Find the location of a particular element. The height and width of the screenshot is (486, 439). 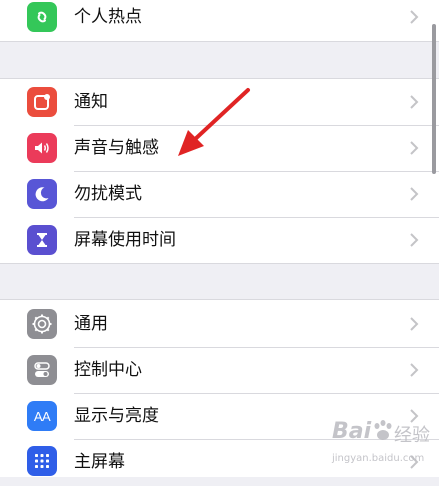

watermark-brand: Bai is located at coordinates (352, 431).